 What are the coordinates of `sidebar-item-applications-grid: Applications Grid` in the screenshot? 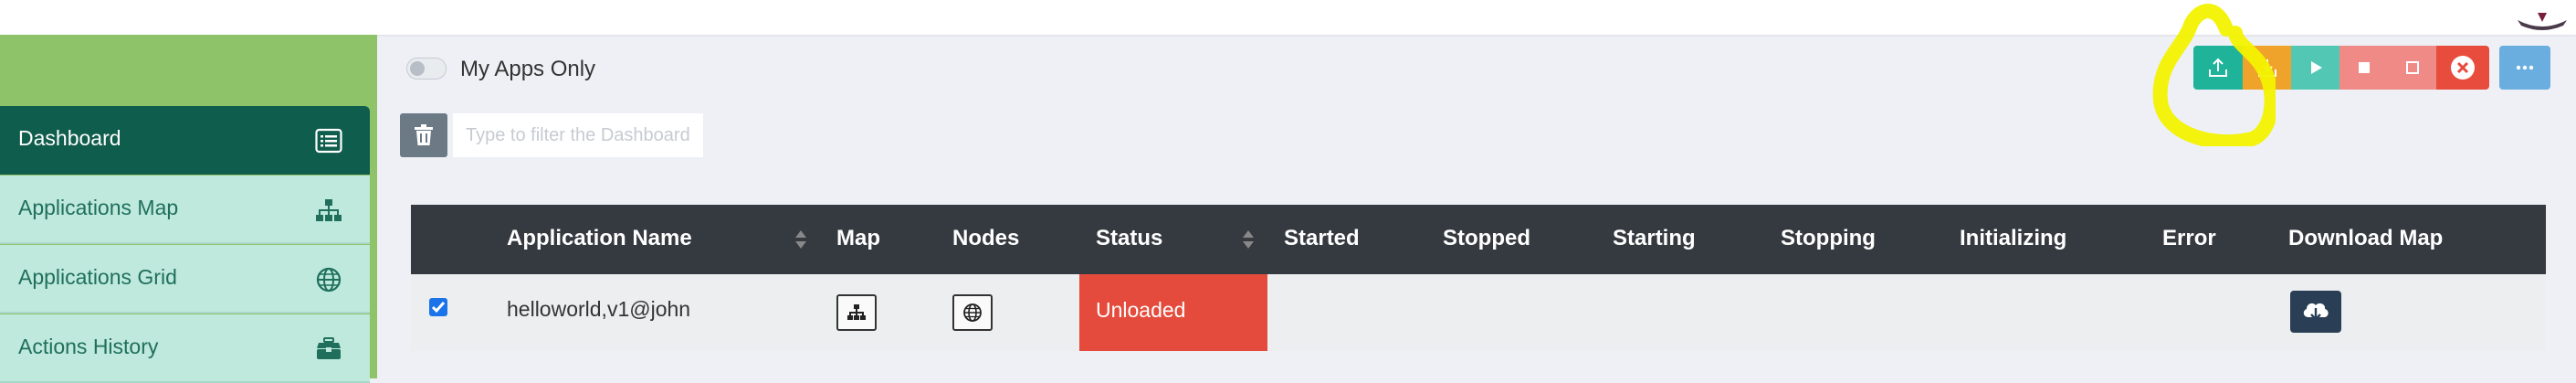 It's located at (185, 279).